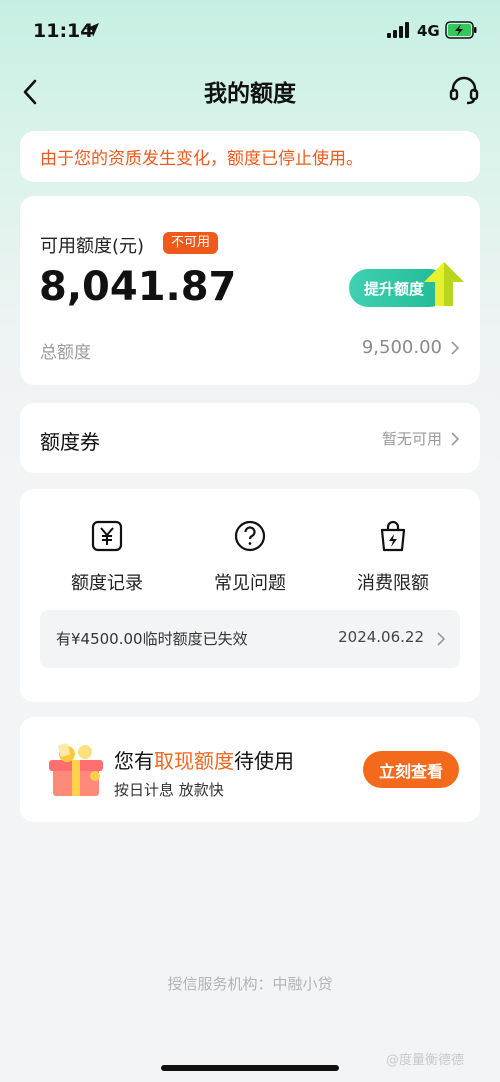  What do you see at coordinates (264, 761) in the screenshot?
I see `promo-title-suffix: 待使用` at bounding box center [264, 761].